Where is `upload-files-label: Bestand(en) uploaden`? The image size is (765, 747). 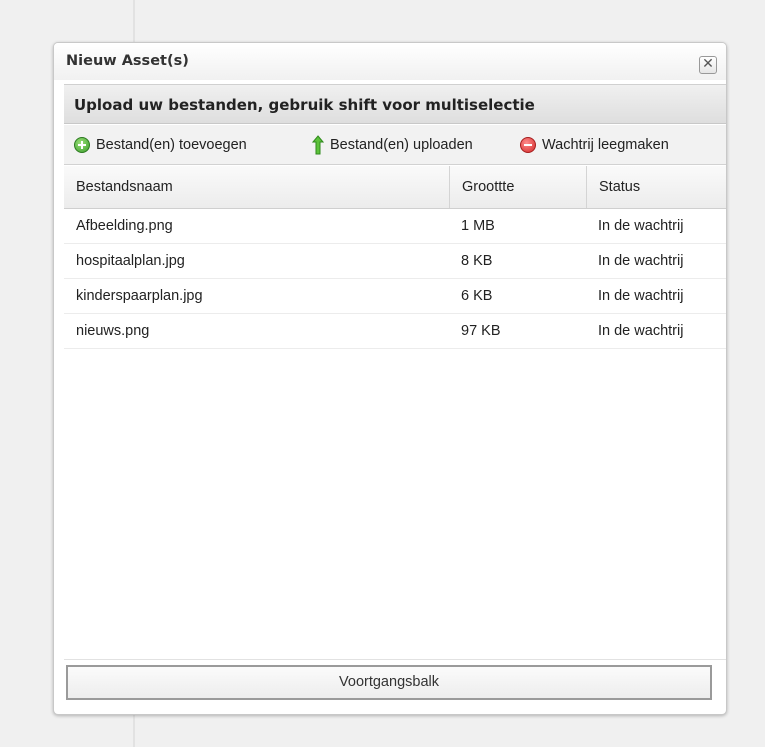
upload-files-label: Bestand(en) uploaden is located at coordinates (401, 145).